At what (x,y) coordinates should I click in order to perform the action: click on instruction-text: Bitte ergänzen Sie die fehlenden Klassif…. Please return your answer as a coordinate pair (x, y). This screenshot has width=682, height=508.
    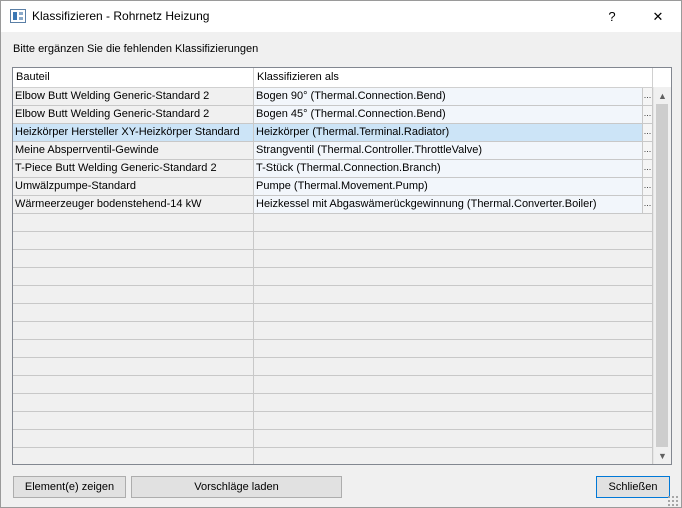
    Looking at the image, I should click on (136, 49).